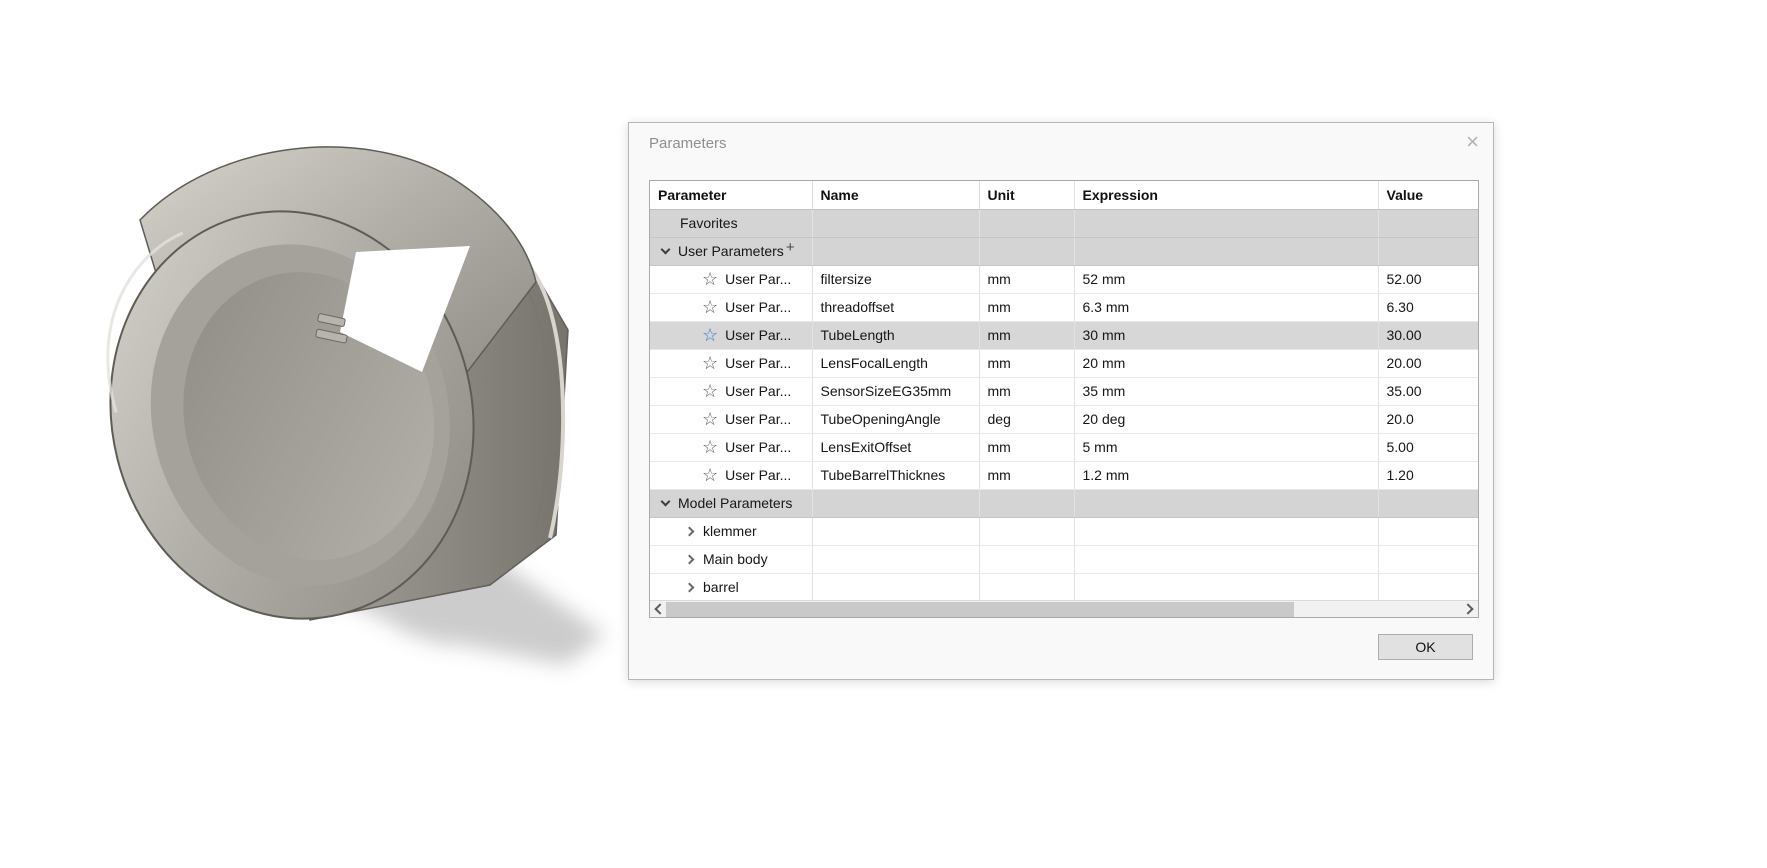 The height and width of the screenshot is (868, 1767). What do you see at coordinates (730, 531) in the screenshot?
I see `child-group-label: klemmer` at bounding box center [730, 531].